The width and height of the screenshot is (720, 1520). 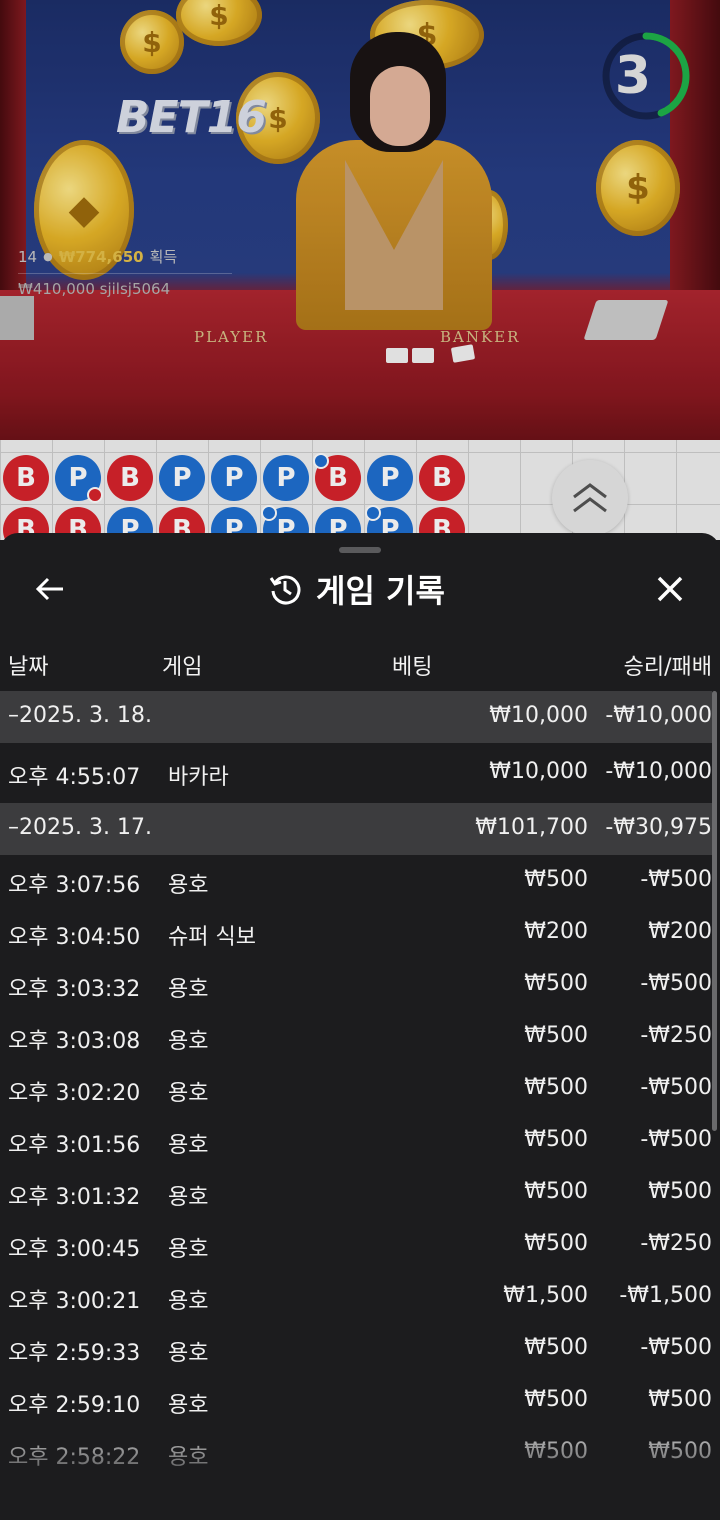 I want to click on sheet-header: 게임 기록, so click(x=356, y=589).